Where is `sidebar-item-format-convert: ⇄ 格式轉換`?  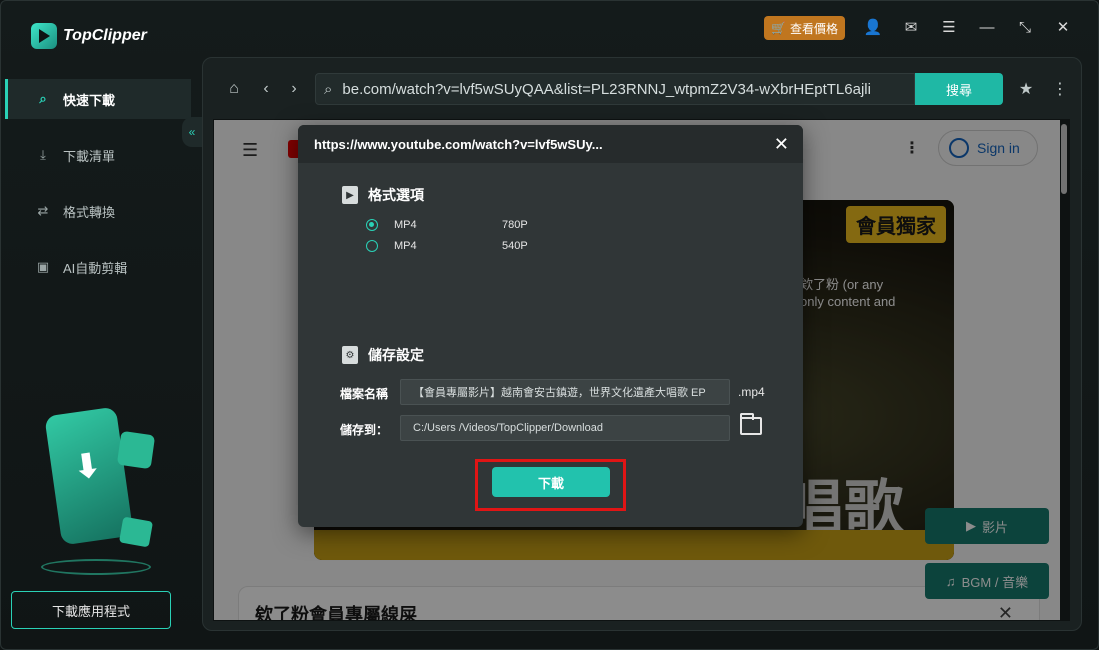 sidebar-item-format-convert: ⇄ 格式轉換 is located at coordinates (98, 211).